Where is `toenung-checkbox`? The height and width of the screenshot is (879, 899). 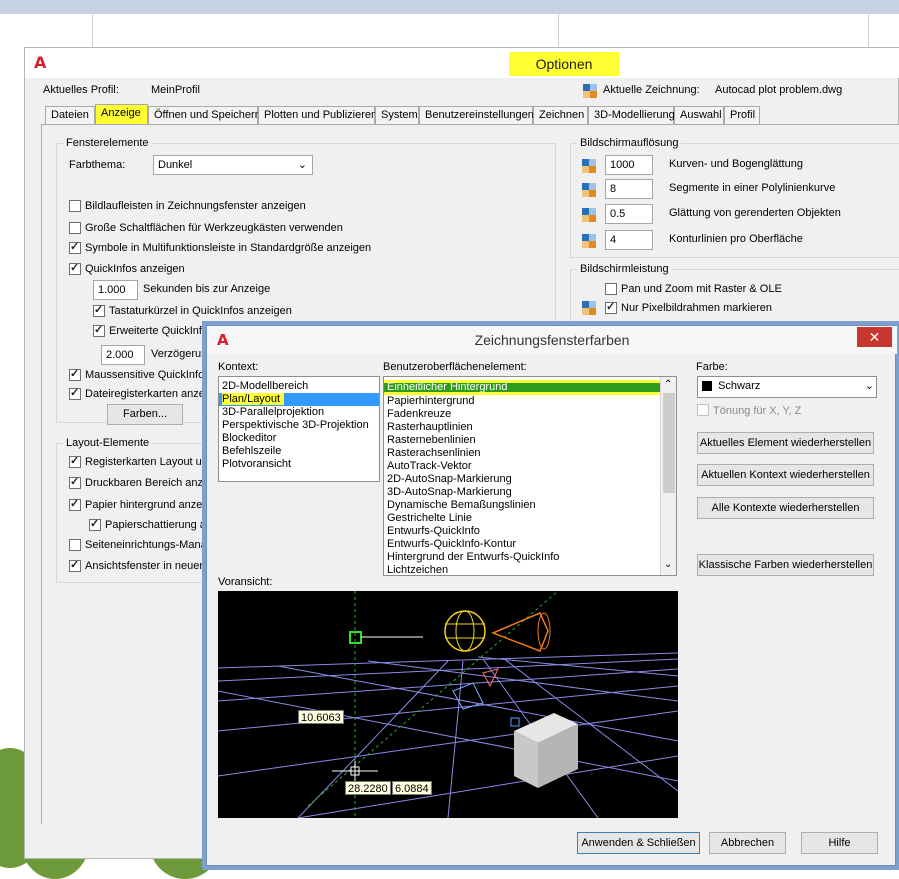
toenung-checkbox is located at coordinates (703, 410).